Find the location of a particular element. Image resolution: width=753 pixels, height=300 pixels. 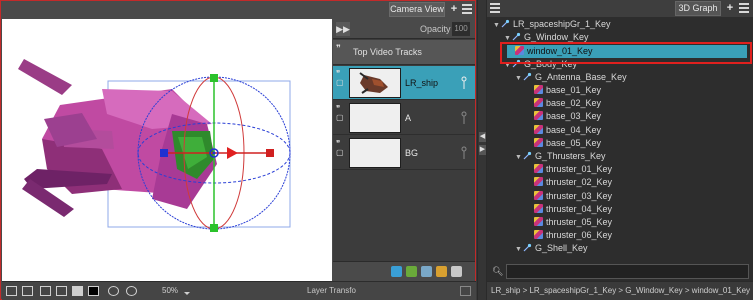

track-group-header: ❞ Top Video Tracks is located at coordinates (404, 52).